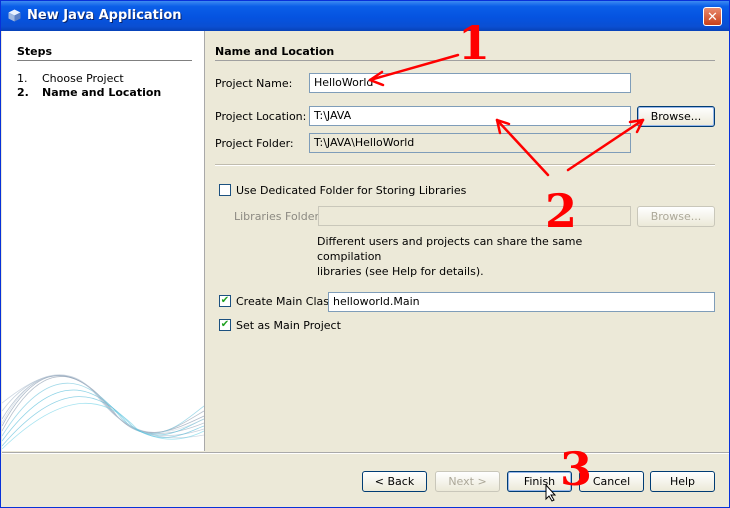 The width and height of the screenshot is (730, 508). I want to click on annotation-arrows, so click(506, 115).